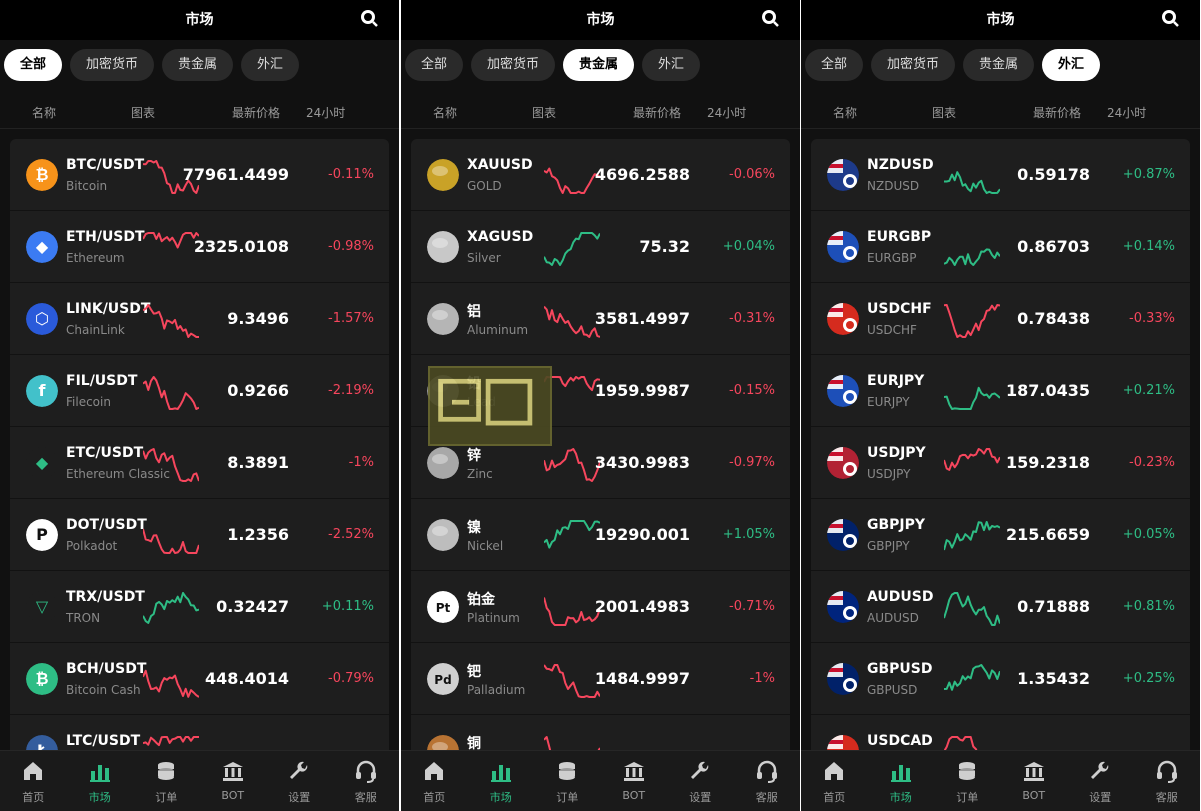 The image size is (1201, 811). What do you see at coordinates (252, 606) in the screenshot?
I see `latest-price: 0.32427` at bounding box center [252, 606].